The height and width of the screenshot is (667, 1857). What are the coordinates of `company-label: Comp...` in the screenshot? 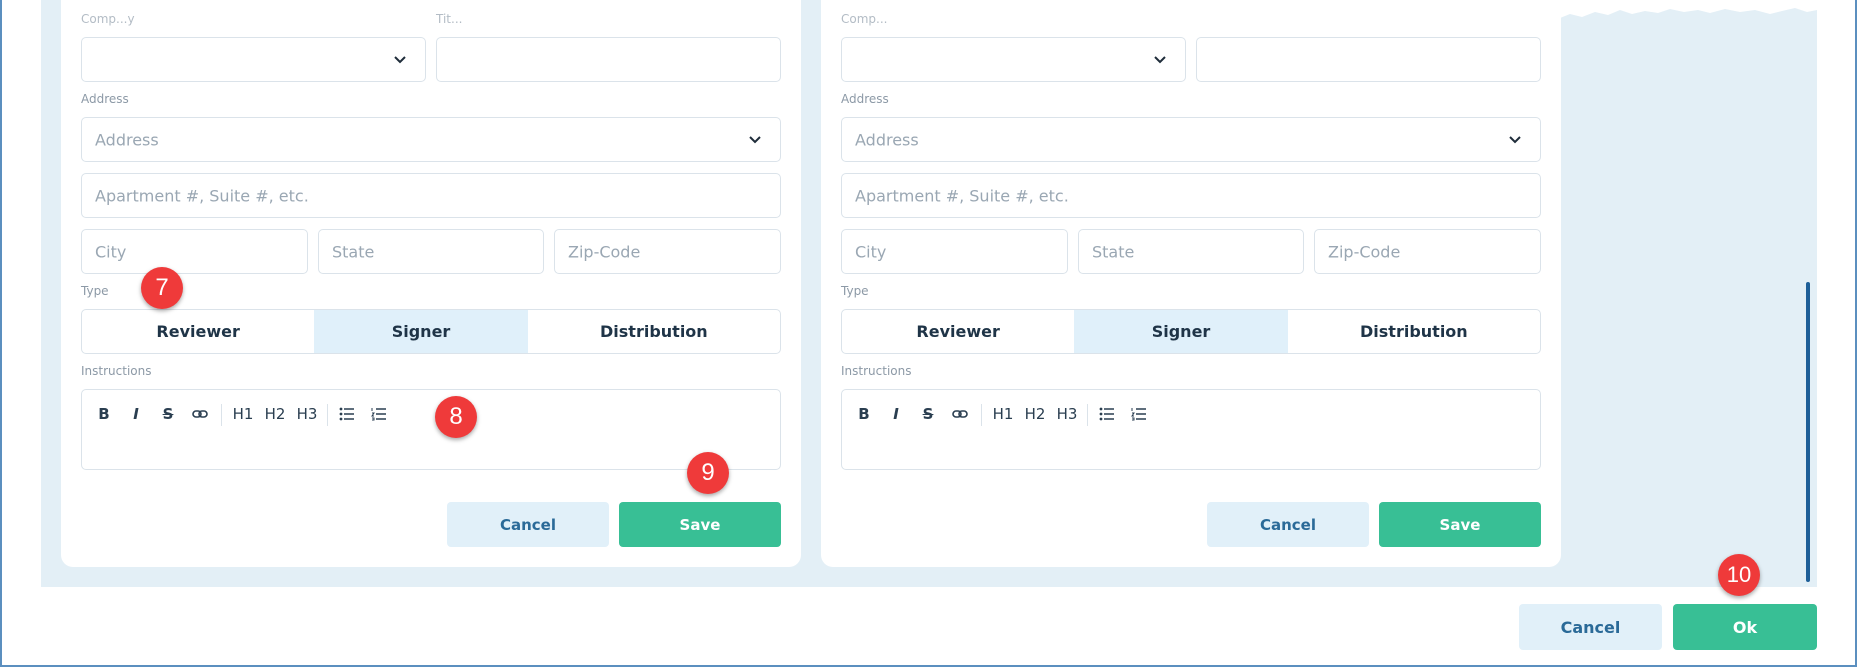 It's located at (864, 19).